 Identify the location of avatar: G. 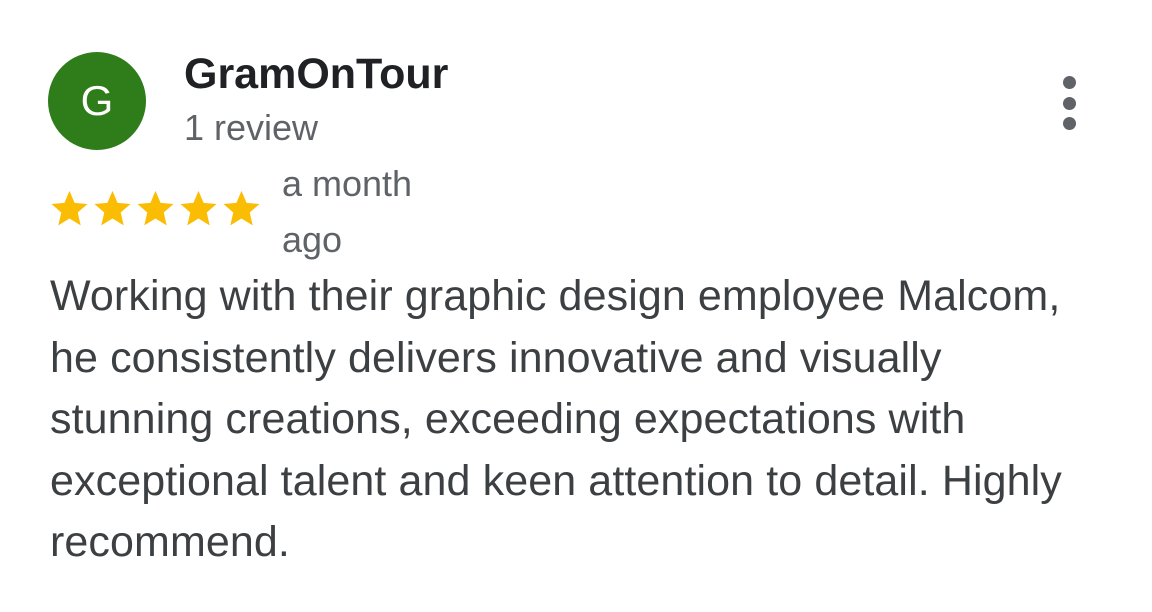
(97, 101).